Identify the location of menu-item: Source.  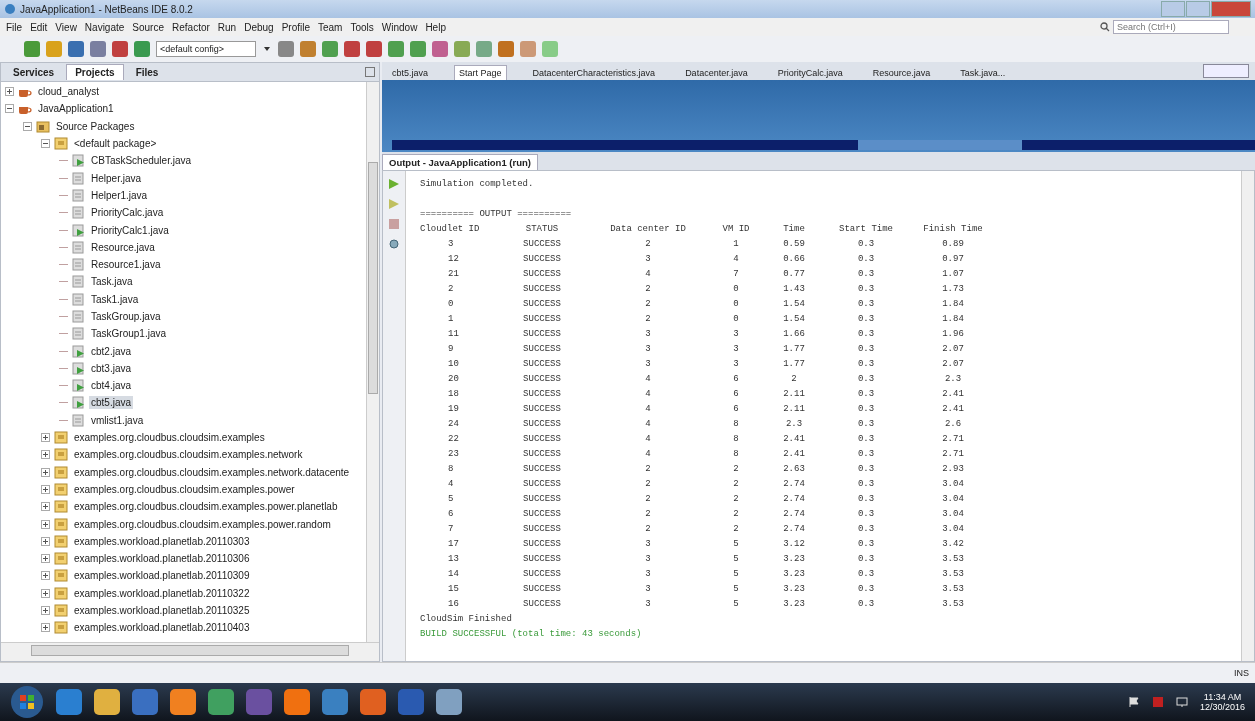
(148, 27).